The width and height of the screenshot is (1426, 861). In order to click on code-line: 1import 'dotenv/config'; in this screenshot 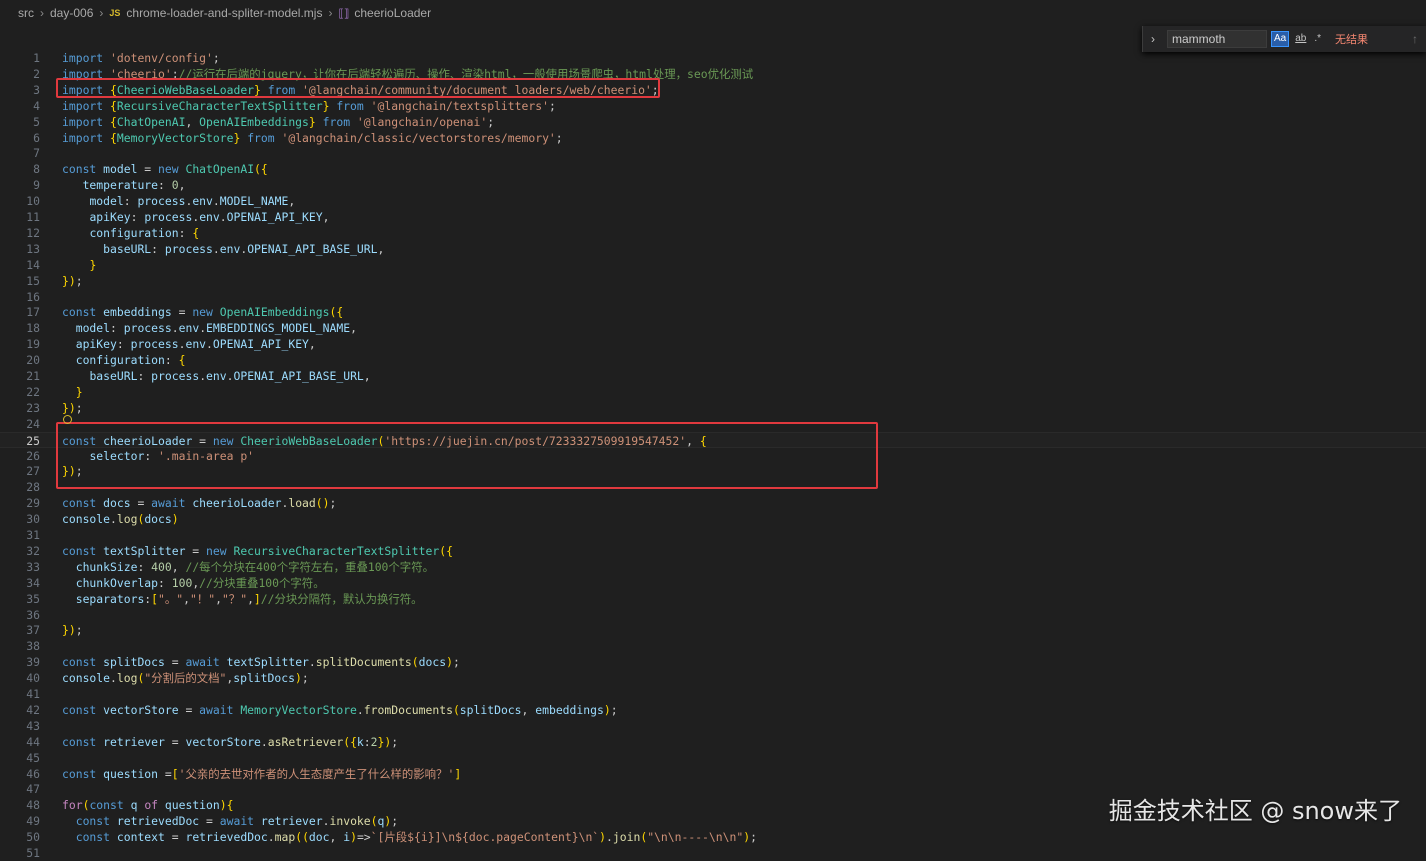, I will do `click(713, 58)`.